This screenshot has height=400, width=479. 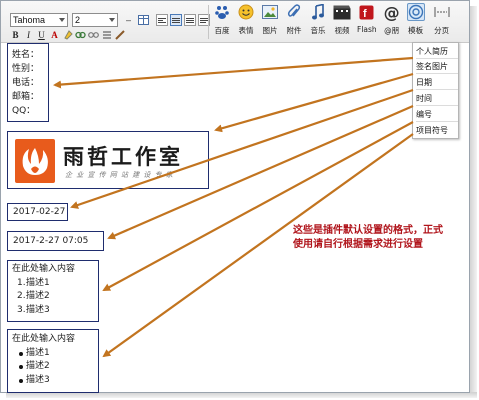 What do you see at coordinates (24, 111) in the screenshot?
I see `qq-field-label: QQ：` at bounding box center [24, 111].